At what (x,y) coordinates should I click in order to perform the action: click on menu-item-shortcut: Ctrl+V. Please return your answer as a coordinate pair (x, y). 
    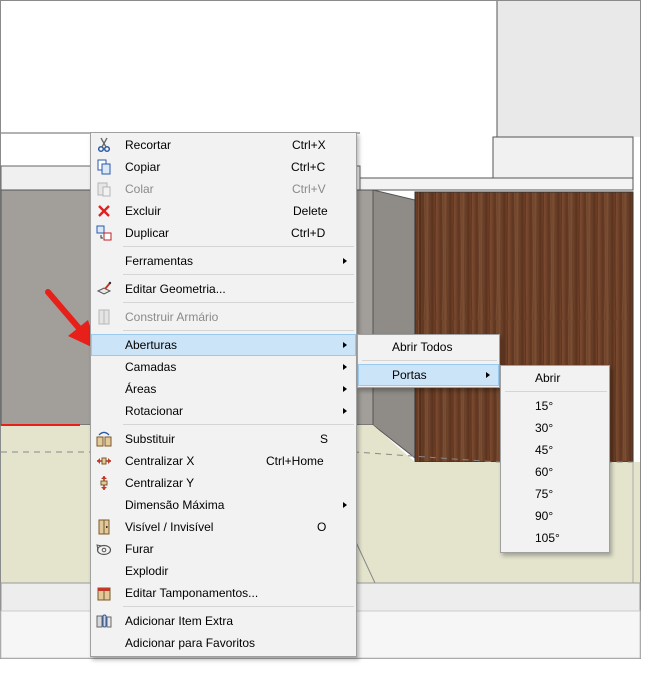
    Looking at the image, I should click on (309, 189).